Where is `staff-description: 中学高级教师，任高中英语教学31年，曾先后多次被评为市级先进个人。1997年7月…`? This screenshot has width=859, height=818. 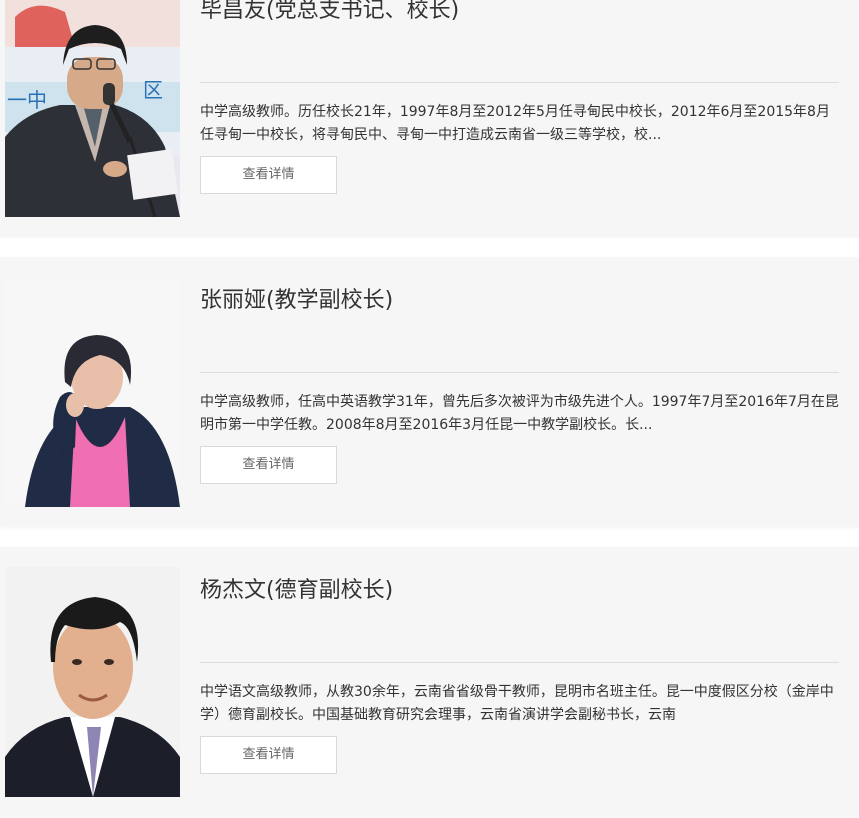
staff-description: 中学高级教师，任高中英语教学31年，曾先后多次被评为市级先进个人。1997年7月… is located at coordinates (519, 413).